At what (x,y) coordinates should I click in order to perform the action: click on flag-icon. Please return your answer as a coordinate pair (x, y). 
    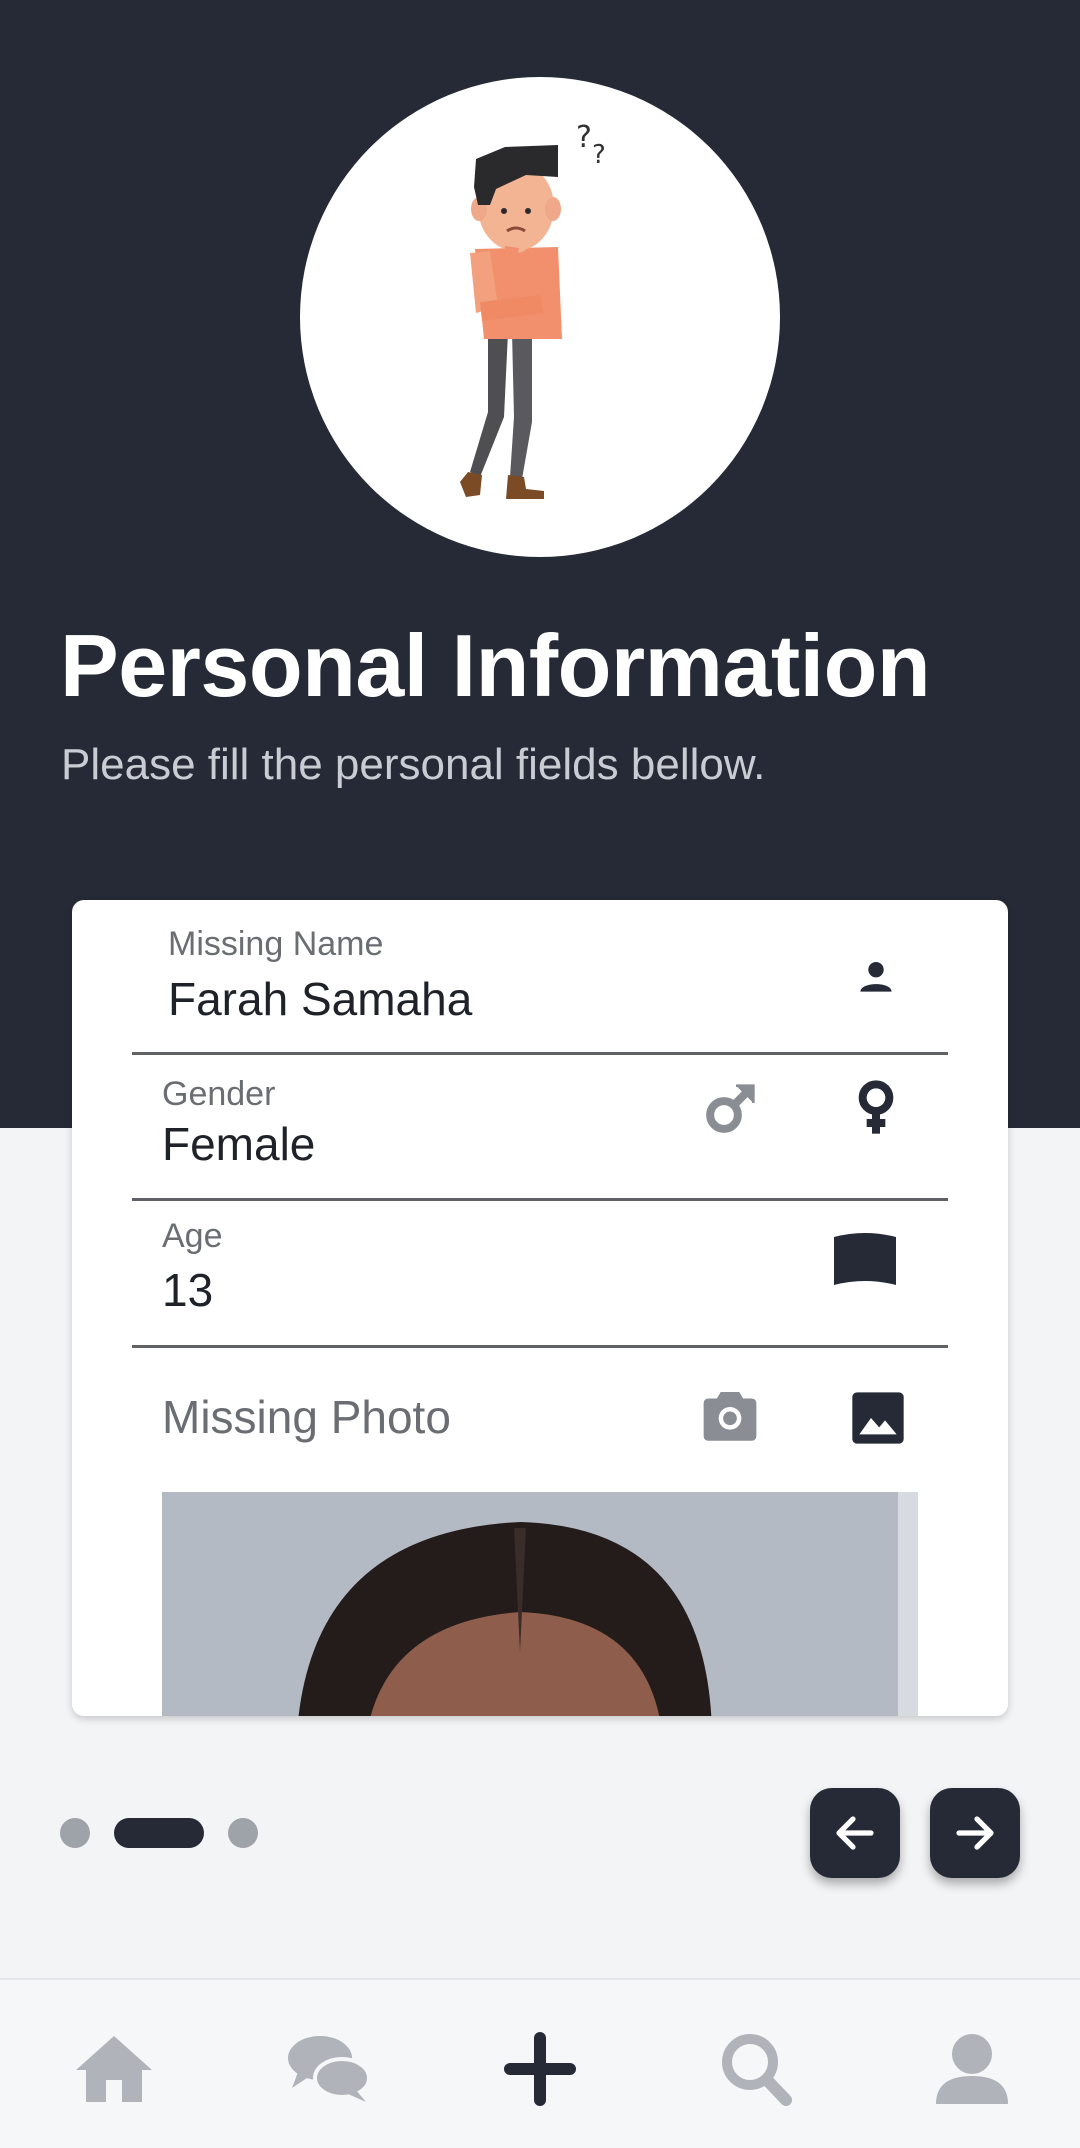
    Looking at the image, I should click on (865, 1259).